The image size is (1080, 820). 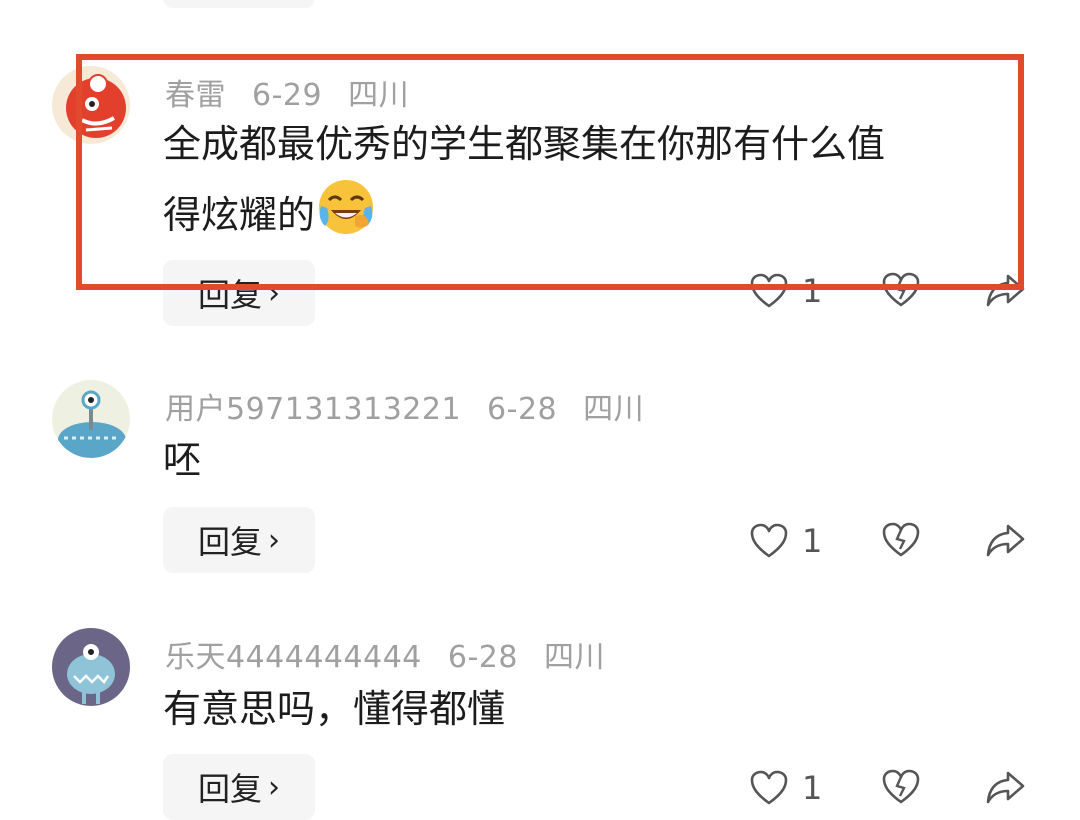 I want to click on comment-meta: 用户597131313221 6-28 四川, so click(x=417, y=406).